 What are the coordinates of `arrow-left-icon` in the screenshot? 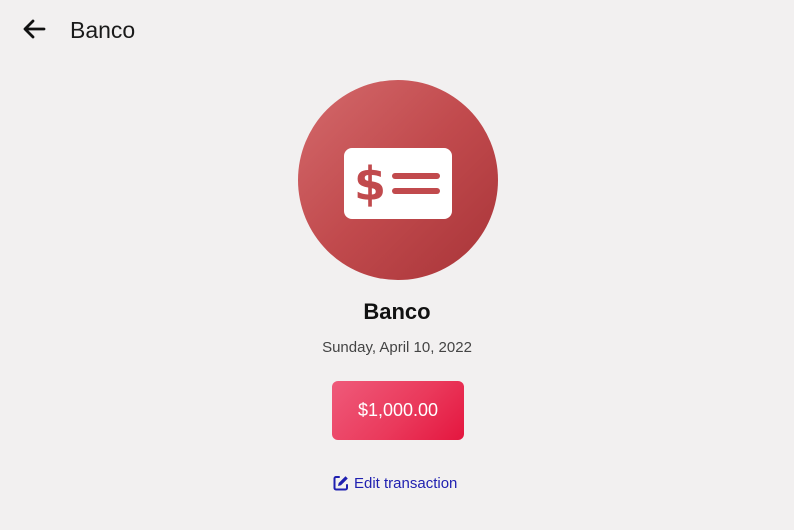 It's located at (34, 29).